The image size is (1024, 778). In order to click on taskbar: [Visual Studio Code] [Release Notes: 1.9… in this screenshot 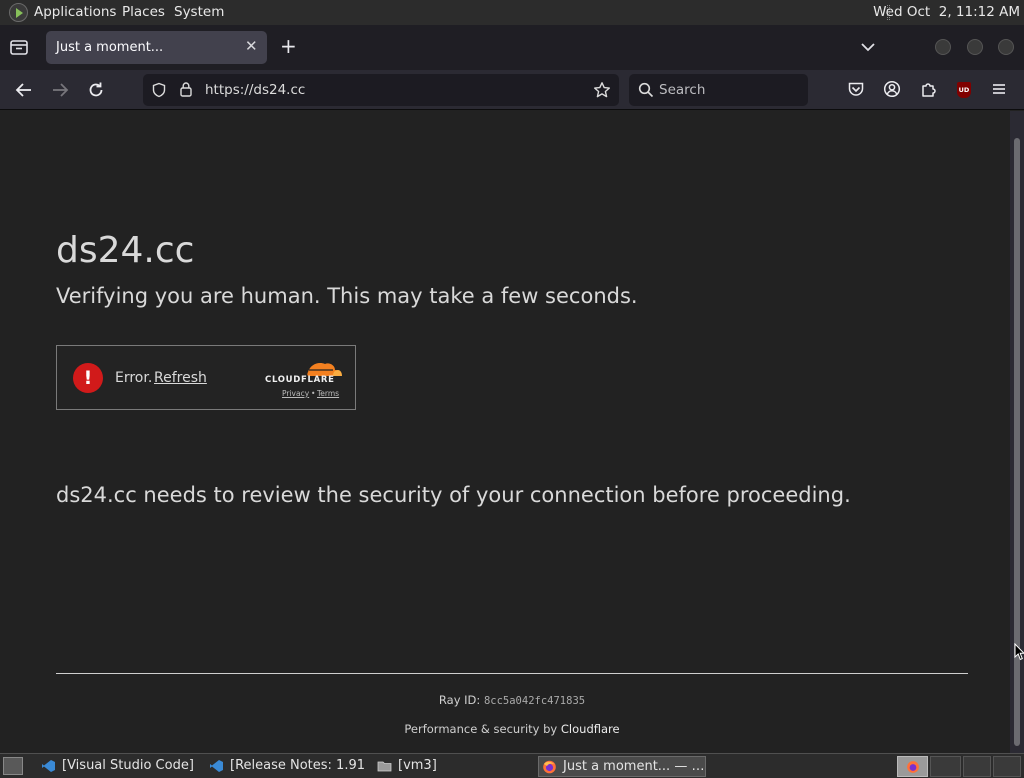, I will do `click(512, 765)`.